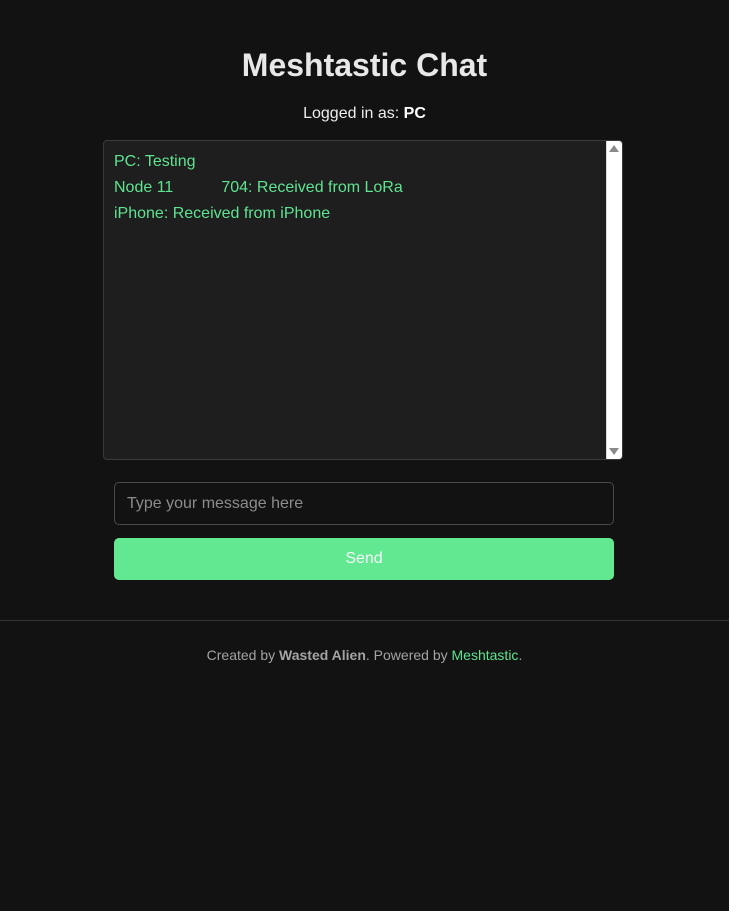  I want to click on message-input, so click(364, 503).